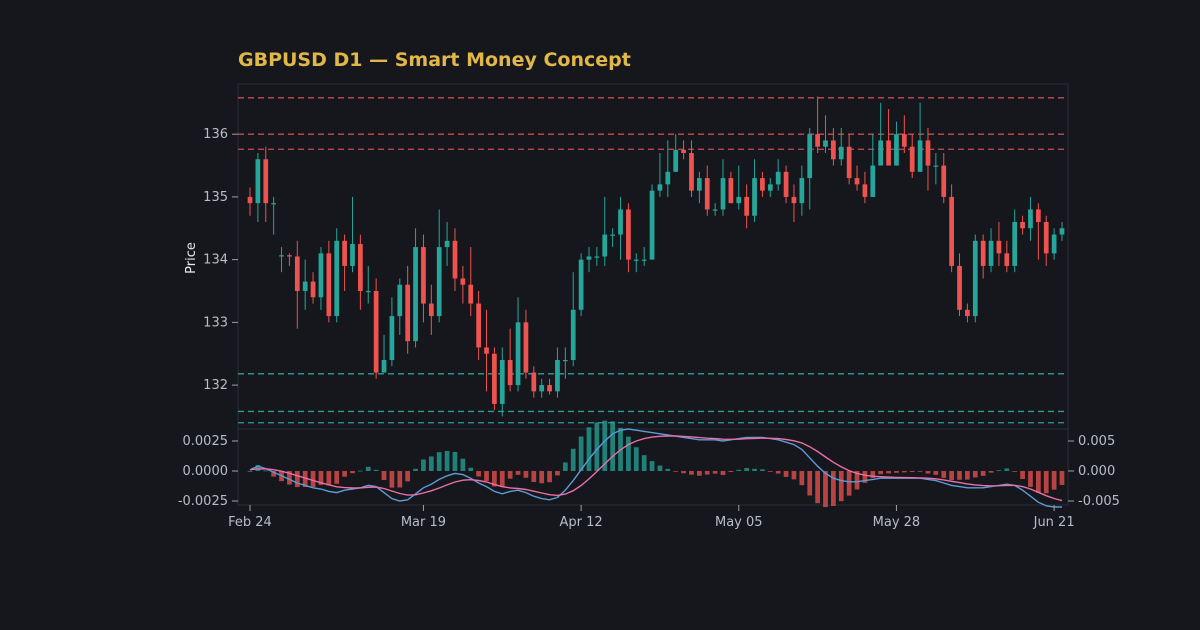 Image resolution: width=1200 pixels, height=630 pixels. What do you see at coordinates (191, 258) in the screenshot?
I see `y-axis-label: Price` at bounding box center [191, 258].